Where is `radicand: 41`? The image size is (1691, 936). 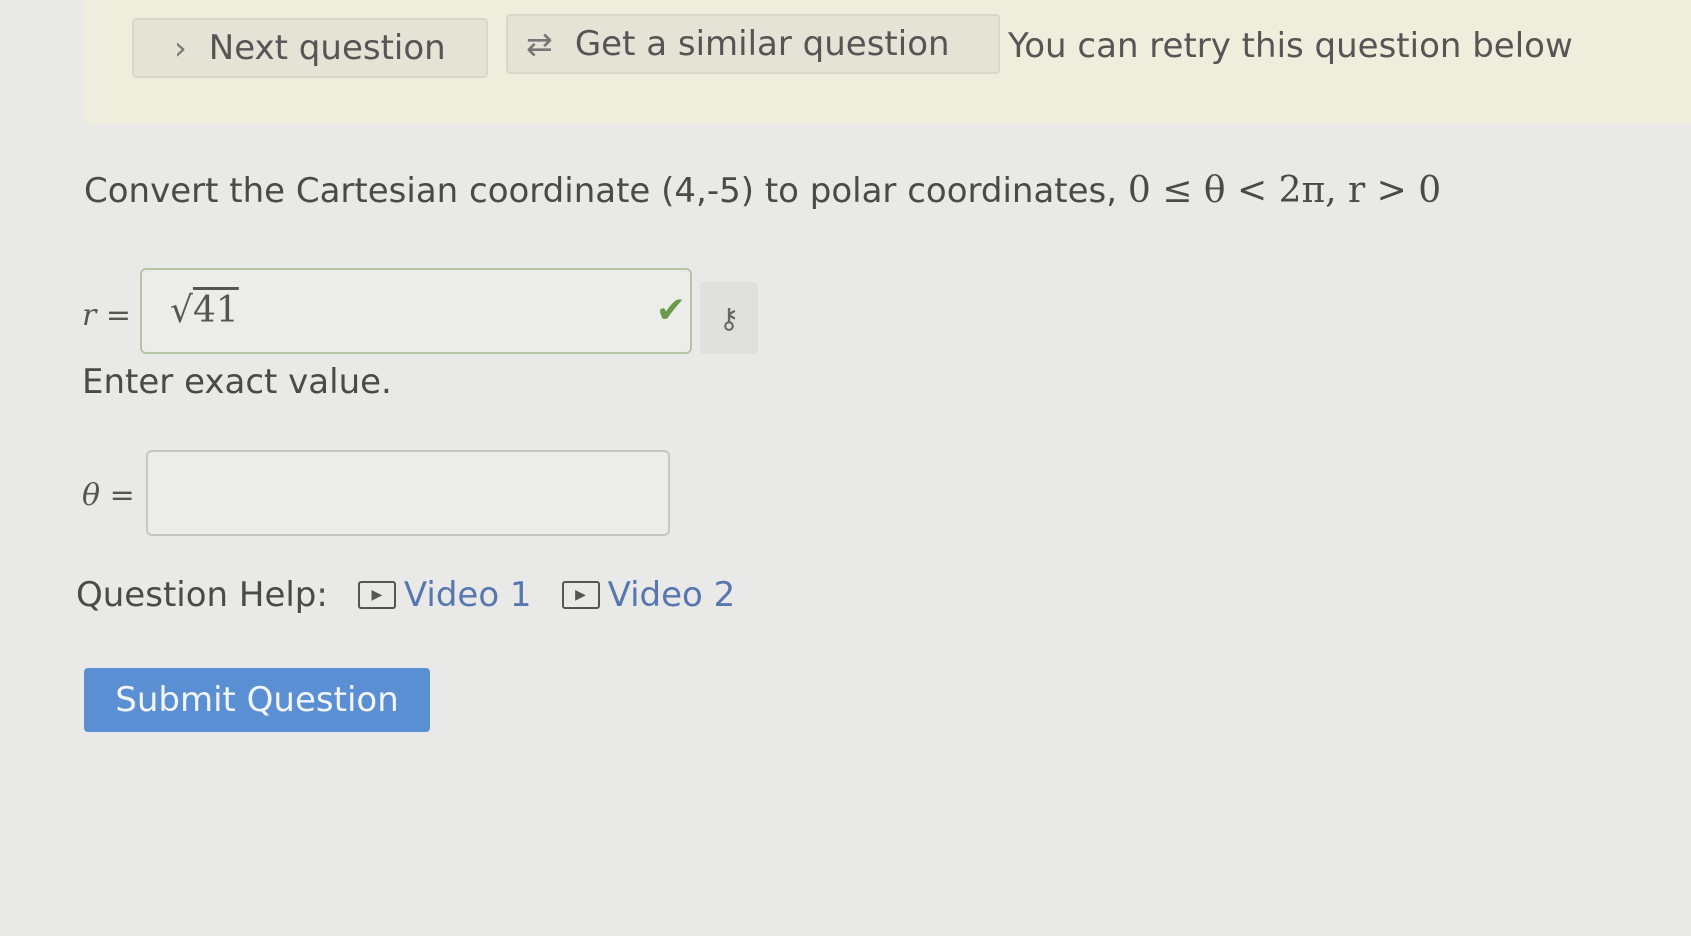 radicand: 41 is located at coordinates (215, 310).